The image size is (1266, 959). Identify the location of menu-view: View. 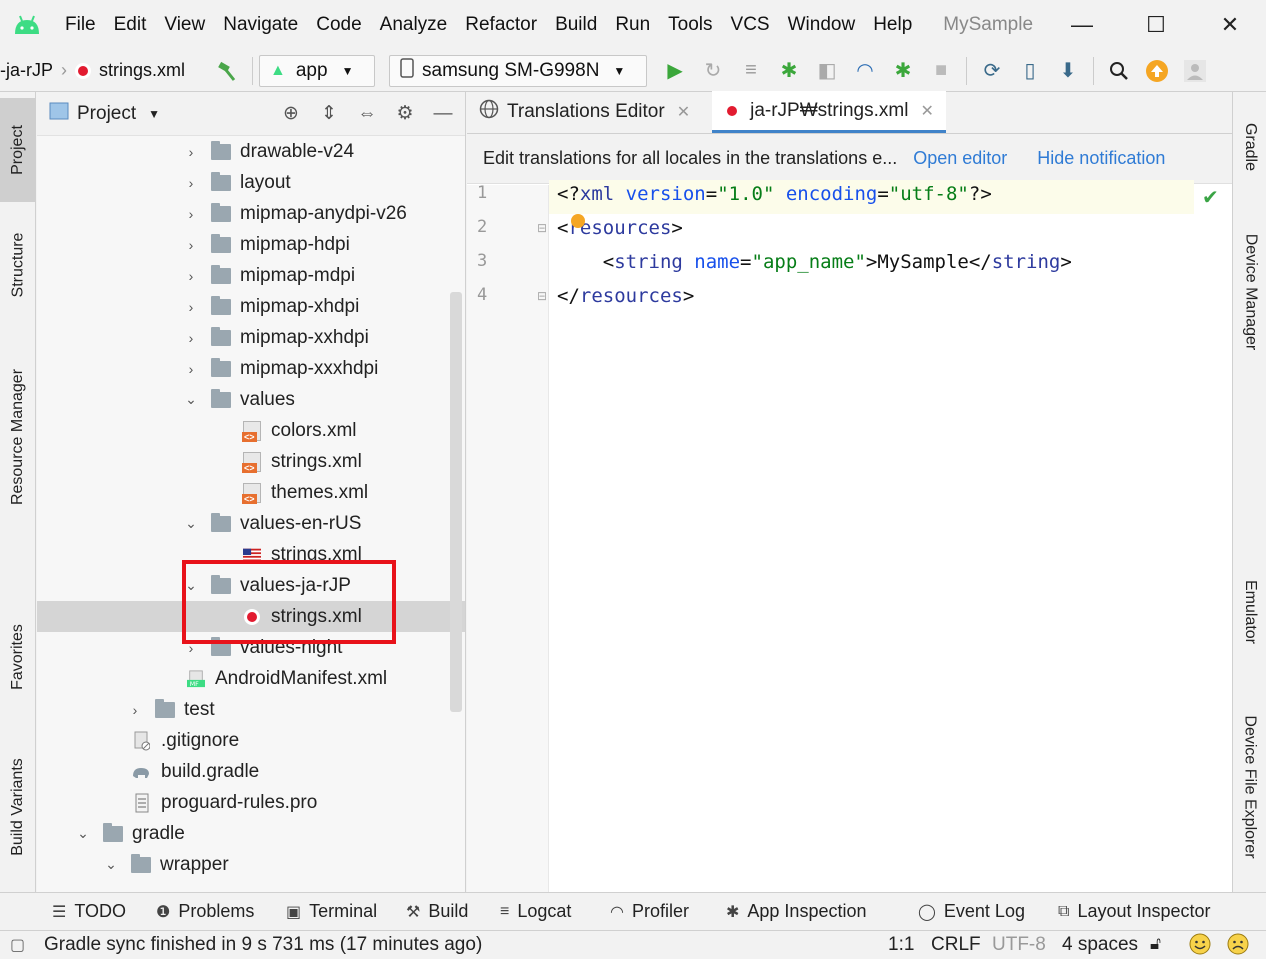
(184, 25).